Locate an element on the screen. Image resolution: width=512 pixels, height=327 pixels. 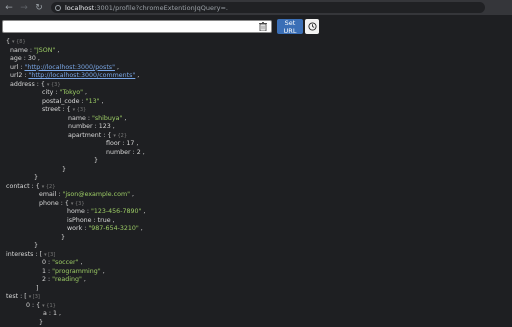
json-row-apartment-number: number : 2 , is located at coordinates (256, 153).